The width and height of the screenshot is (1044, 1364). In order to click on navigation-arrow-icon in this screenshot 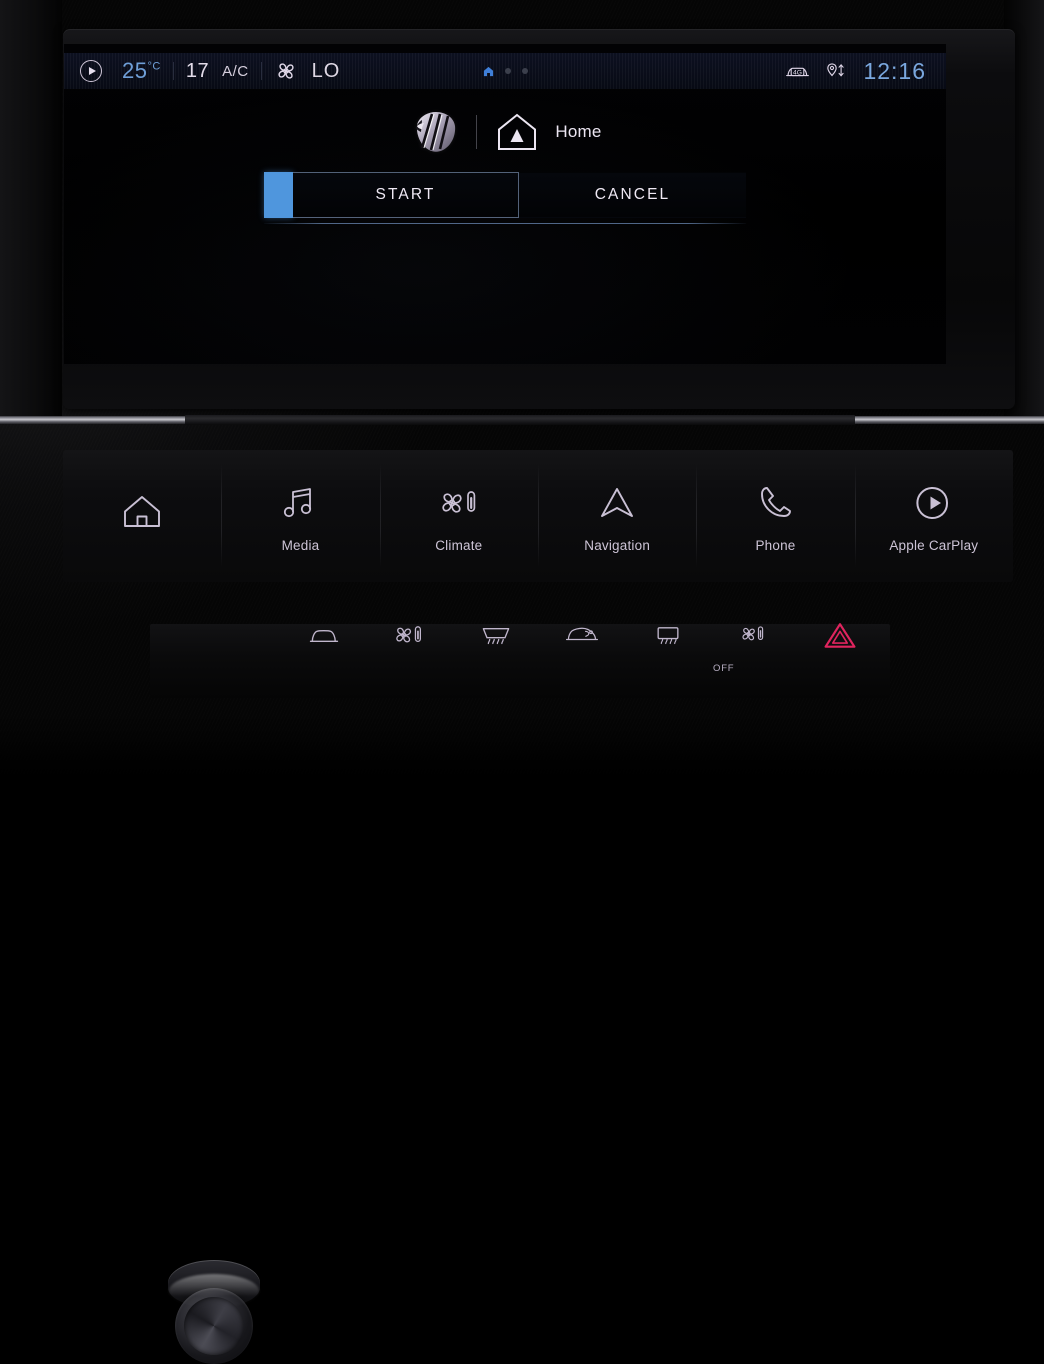, I will do `click(617, 503)`.